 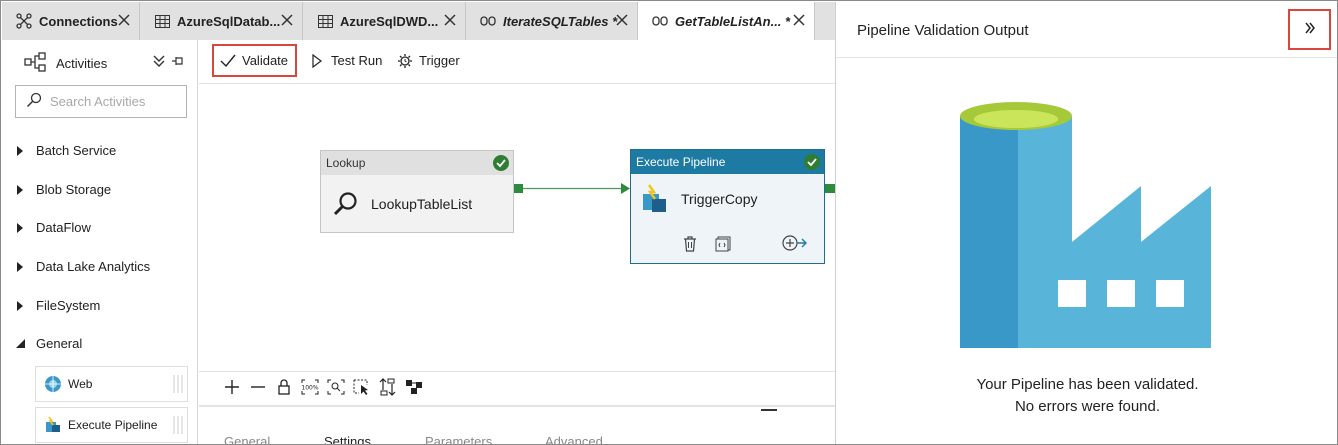 What do you see at coordinates (794, 244) in the screenshot?
I see `add-output-icon` at bounding box center [794, 244].